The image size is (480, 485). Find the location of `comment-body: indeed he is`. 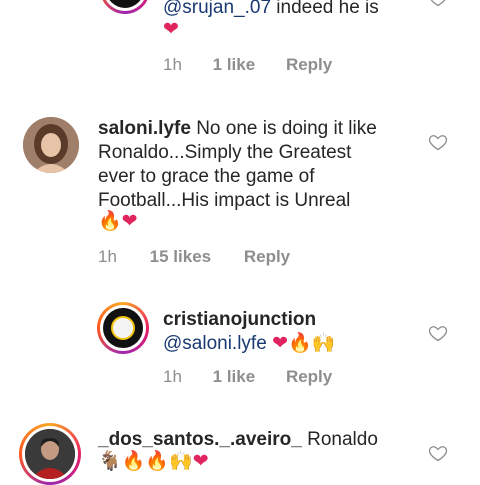

comment-body: indeed he is is located at coordinates (325, 9).